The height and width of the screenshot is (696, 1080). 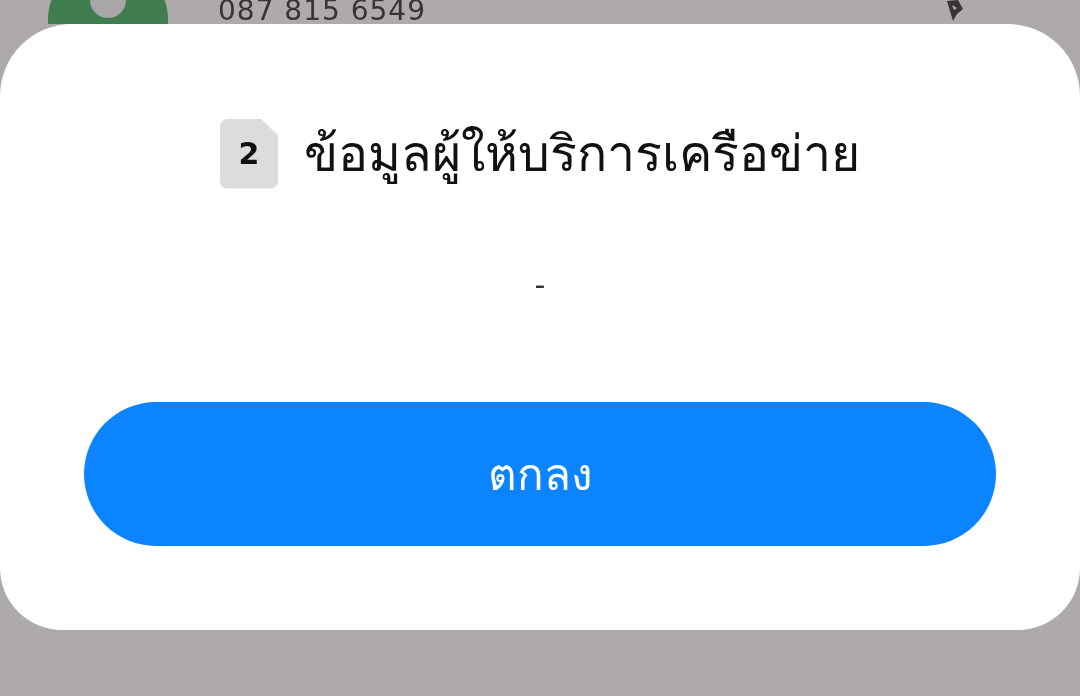 What do you see at coordinates (582, 155) in the screenshot?
I see `dialog-title: ข้อมูลผู้ให้บริการเครือข่าย` at bounding box center [582, 155].